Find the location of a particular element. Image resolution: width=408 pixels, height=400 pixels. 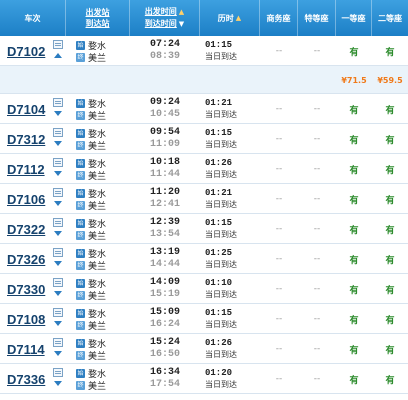

departure-time: 10:18 is located at coordinates (165, 162).